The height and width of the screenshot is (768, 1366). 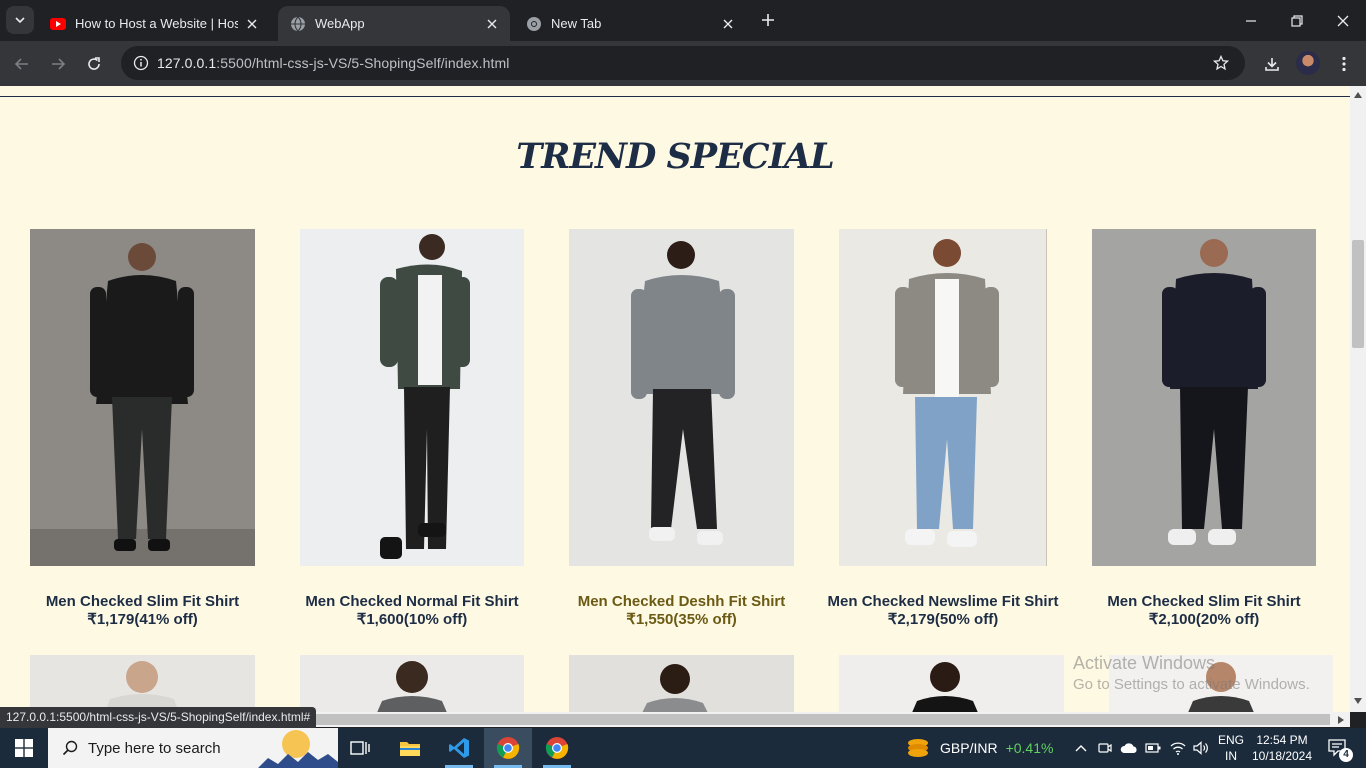 I want to click on tab-webapp: WebApp, so click(x=394, y=23).